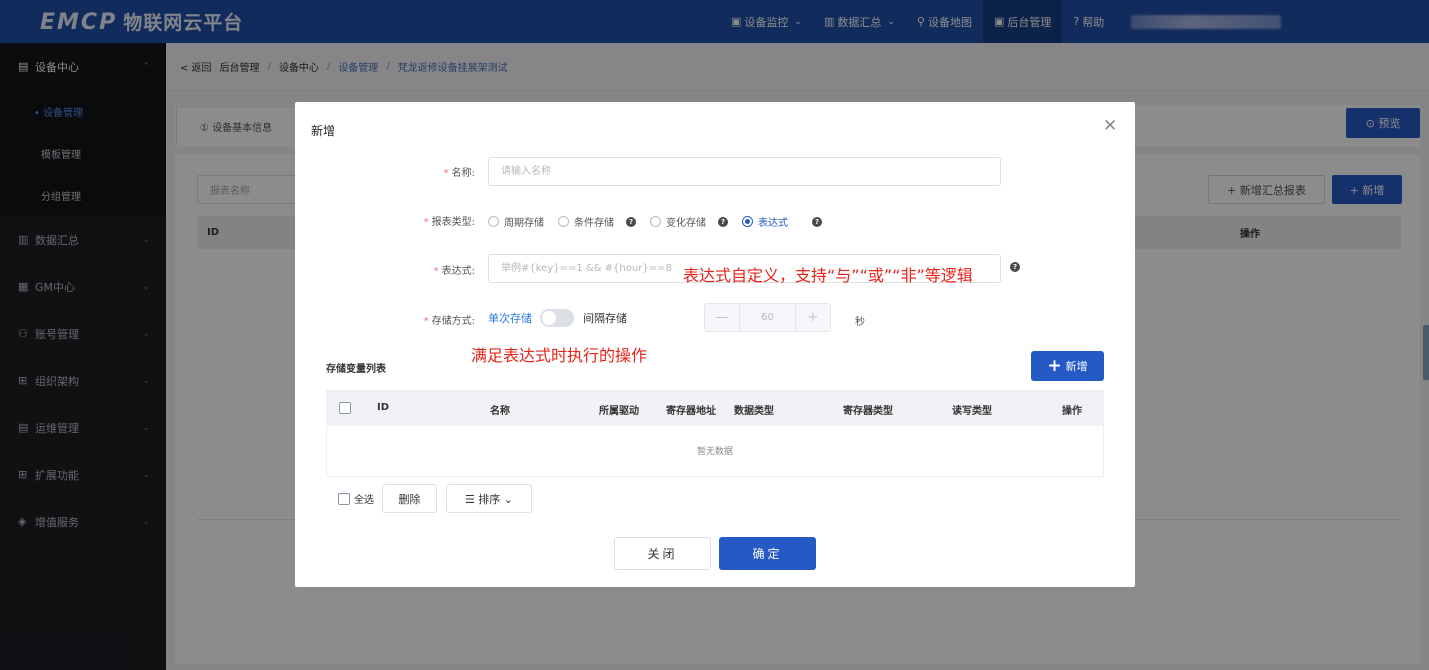 The image size is (1429, 670). I want to click on storage-mode-label: * 存储方式:, so click(449, 321).